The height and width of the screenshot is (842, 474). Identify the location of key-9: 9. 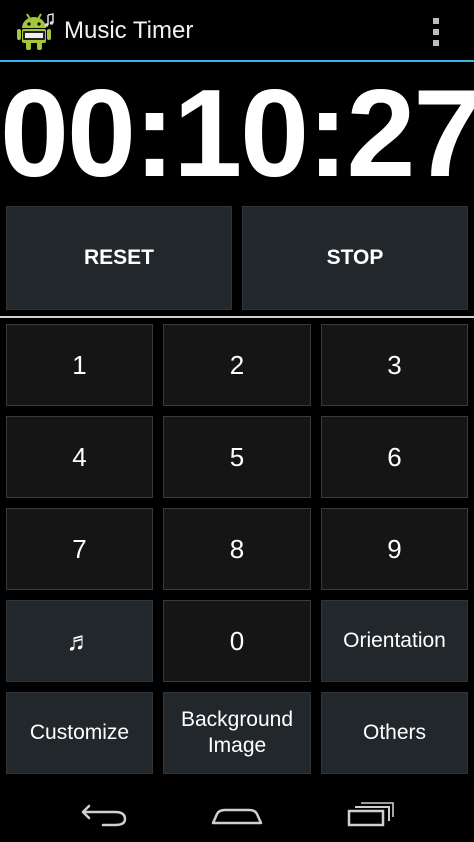
(394, 549).